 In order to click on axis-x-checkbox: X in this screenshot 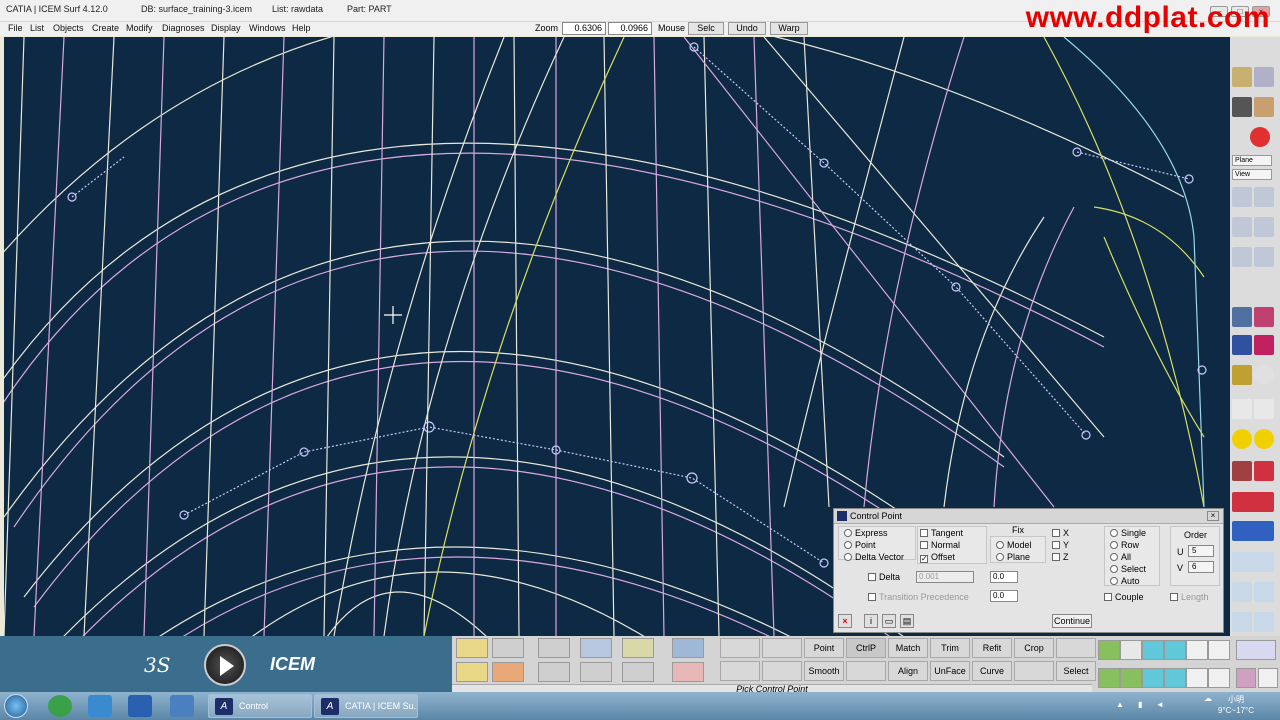, I will do `click(1060, 533)`.